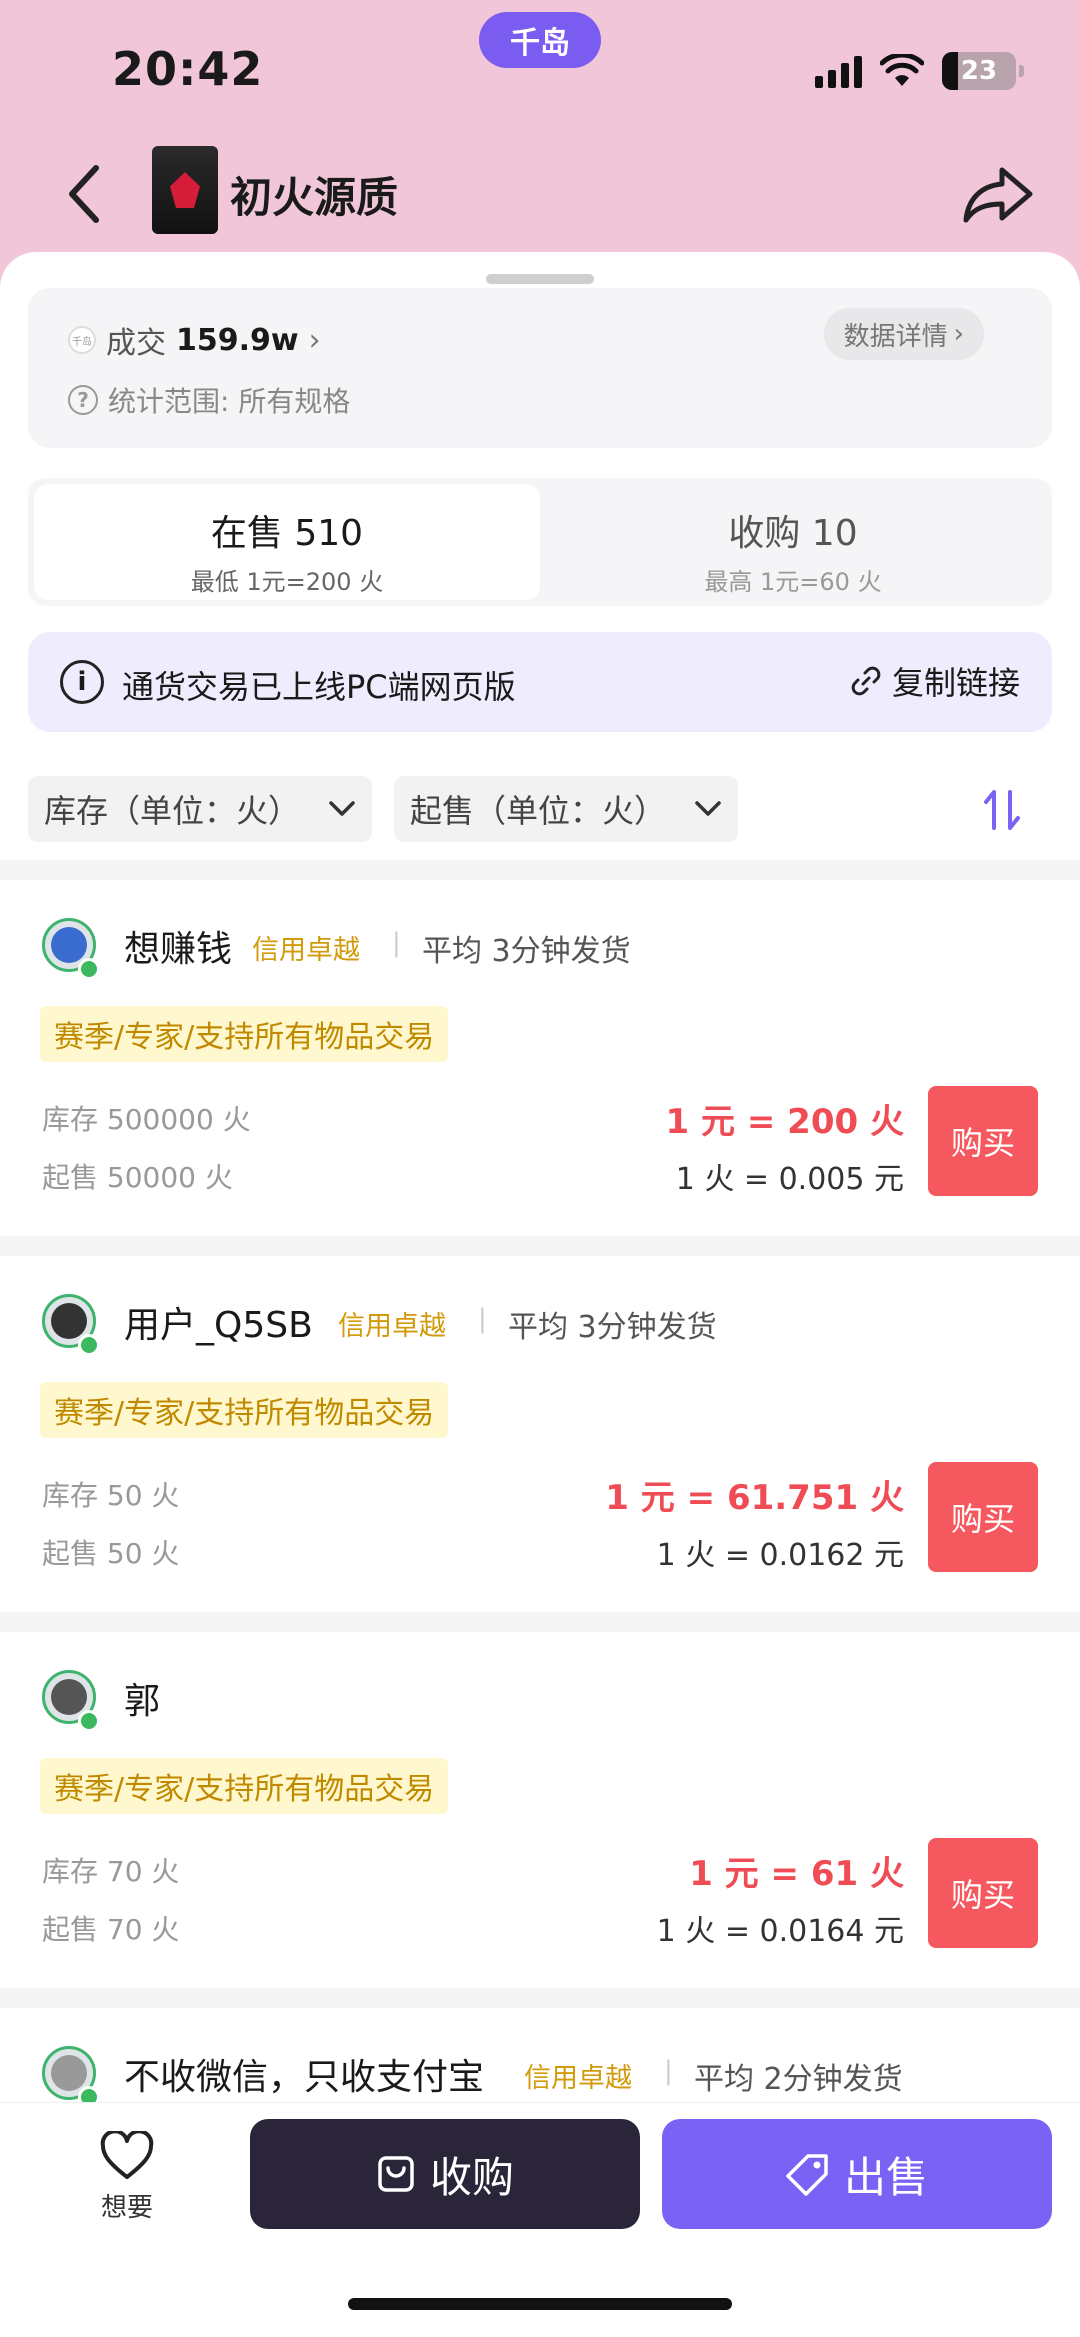  What do you see at coordinates (979, 71) in the screenshot?
I see `battery-level: 23` at bounding box center [979, 71].